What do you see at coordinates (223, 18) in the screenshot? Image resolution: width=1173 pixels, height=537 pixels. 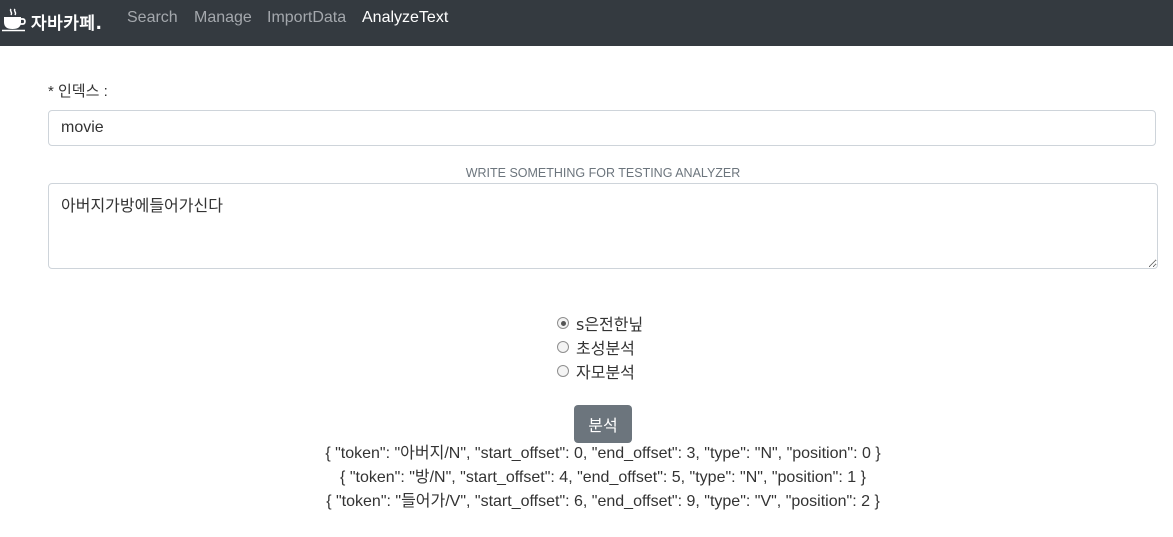 I see `nav-link-manage: Manage` at bounding box center [223, 18].